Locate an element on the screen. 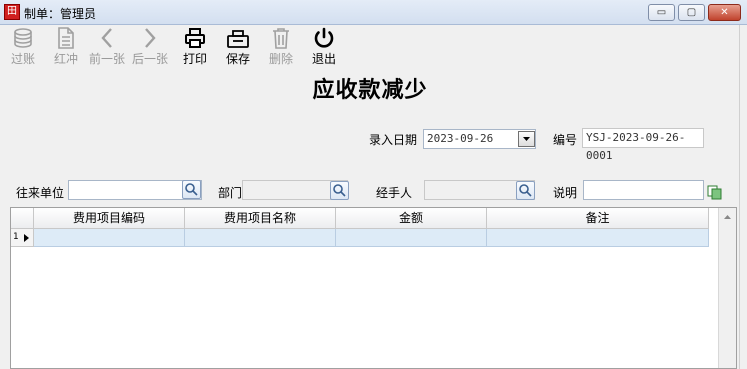  save-button: 保存 is located at coordinates (238, 47).